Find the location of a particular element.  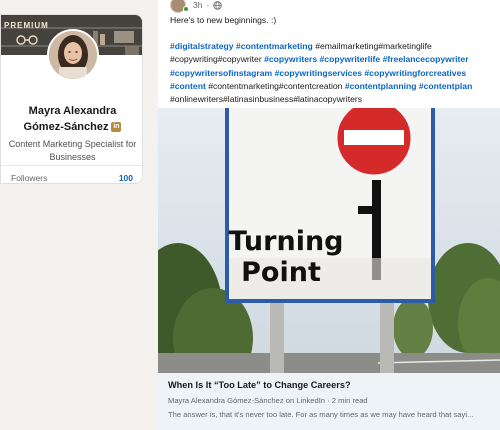

post-time: 3h is located at coordinates (198, 5).